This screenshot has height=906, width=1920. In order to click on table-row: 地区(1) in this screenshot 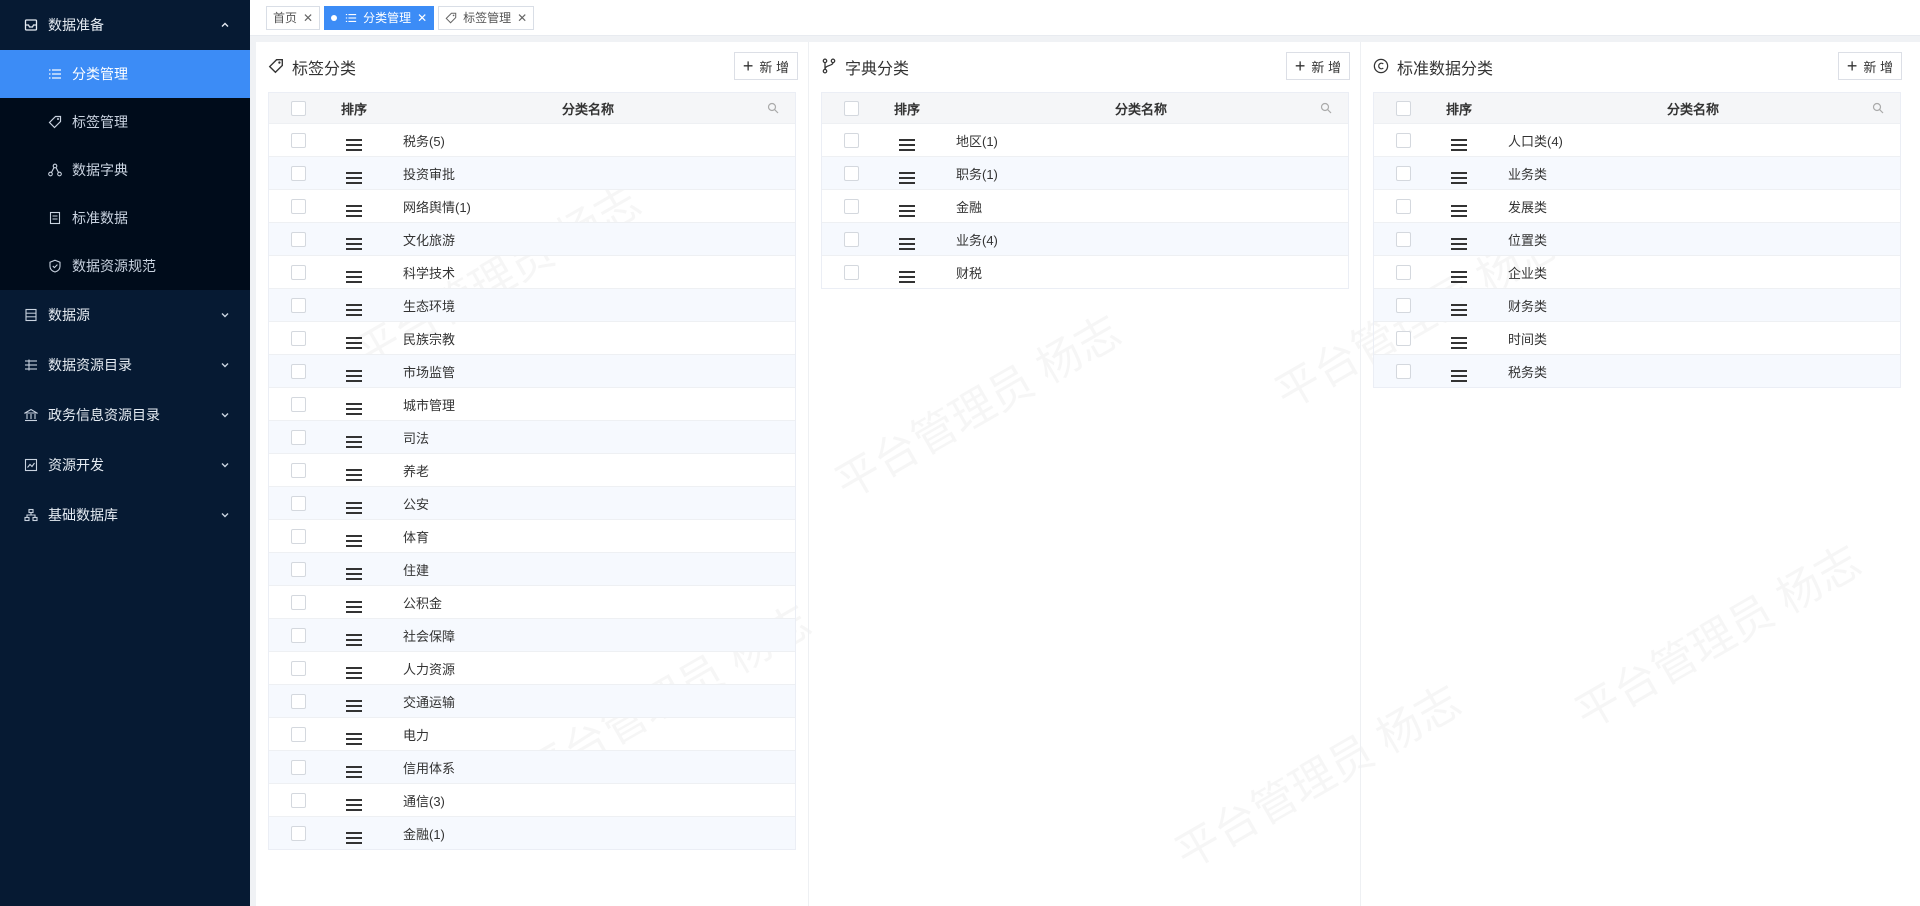, I will do `click(1085, 139)`.